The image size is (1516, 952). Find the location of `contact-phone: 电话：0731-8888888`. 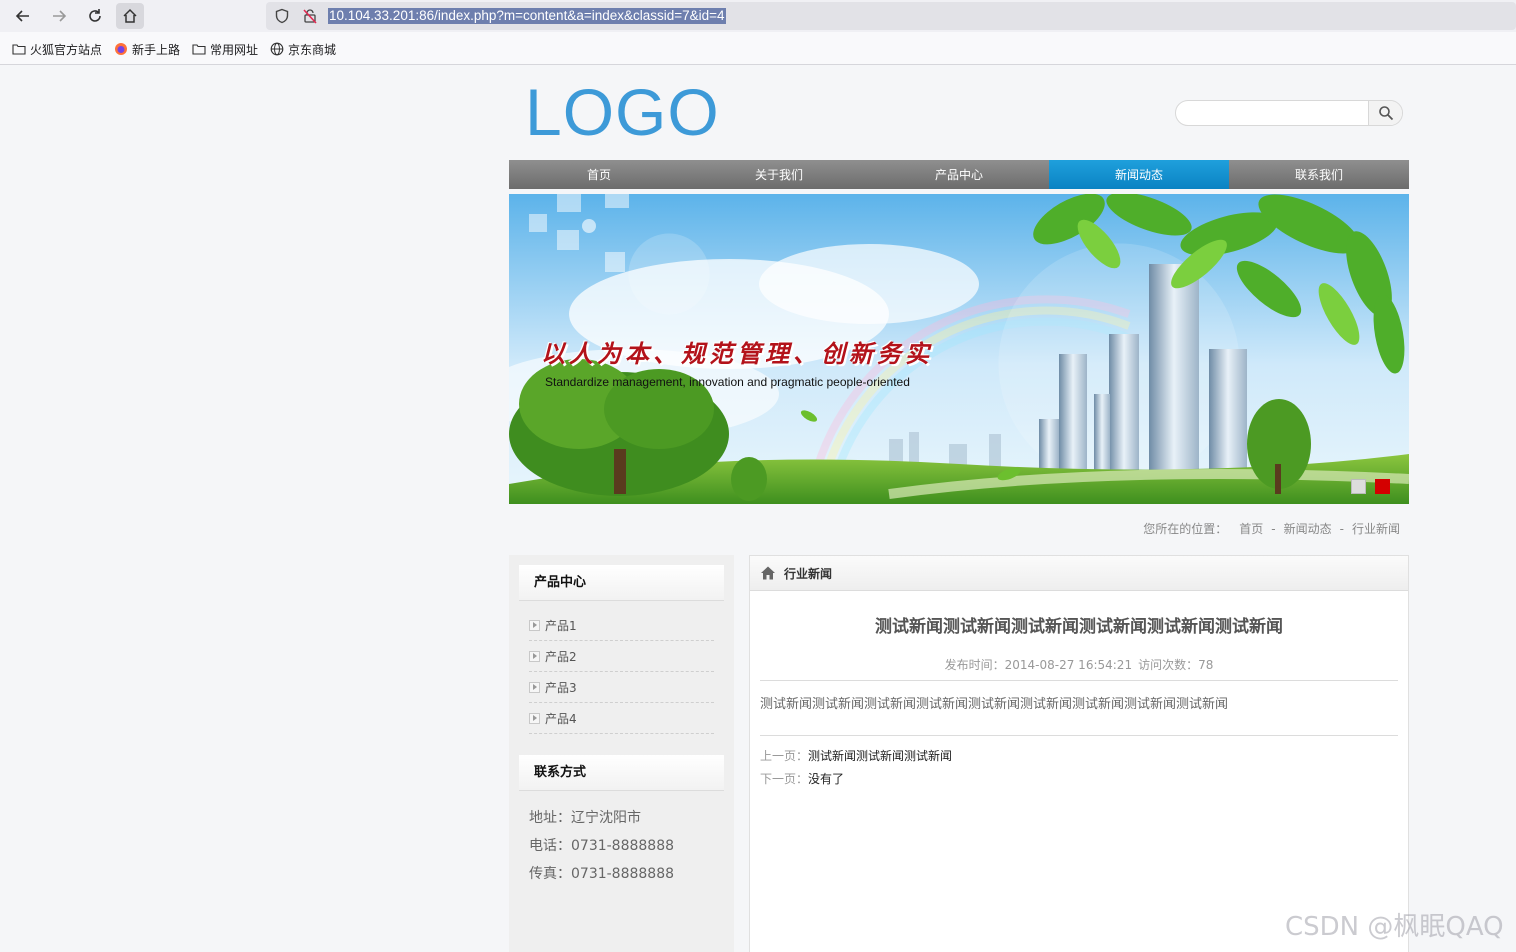

contact-phone: 电话：0731-8888888 is located at coordinates (602, 846).